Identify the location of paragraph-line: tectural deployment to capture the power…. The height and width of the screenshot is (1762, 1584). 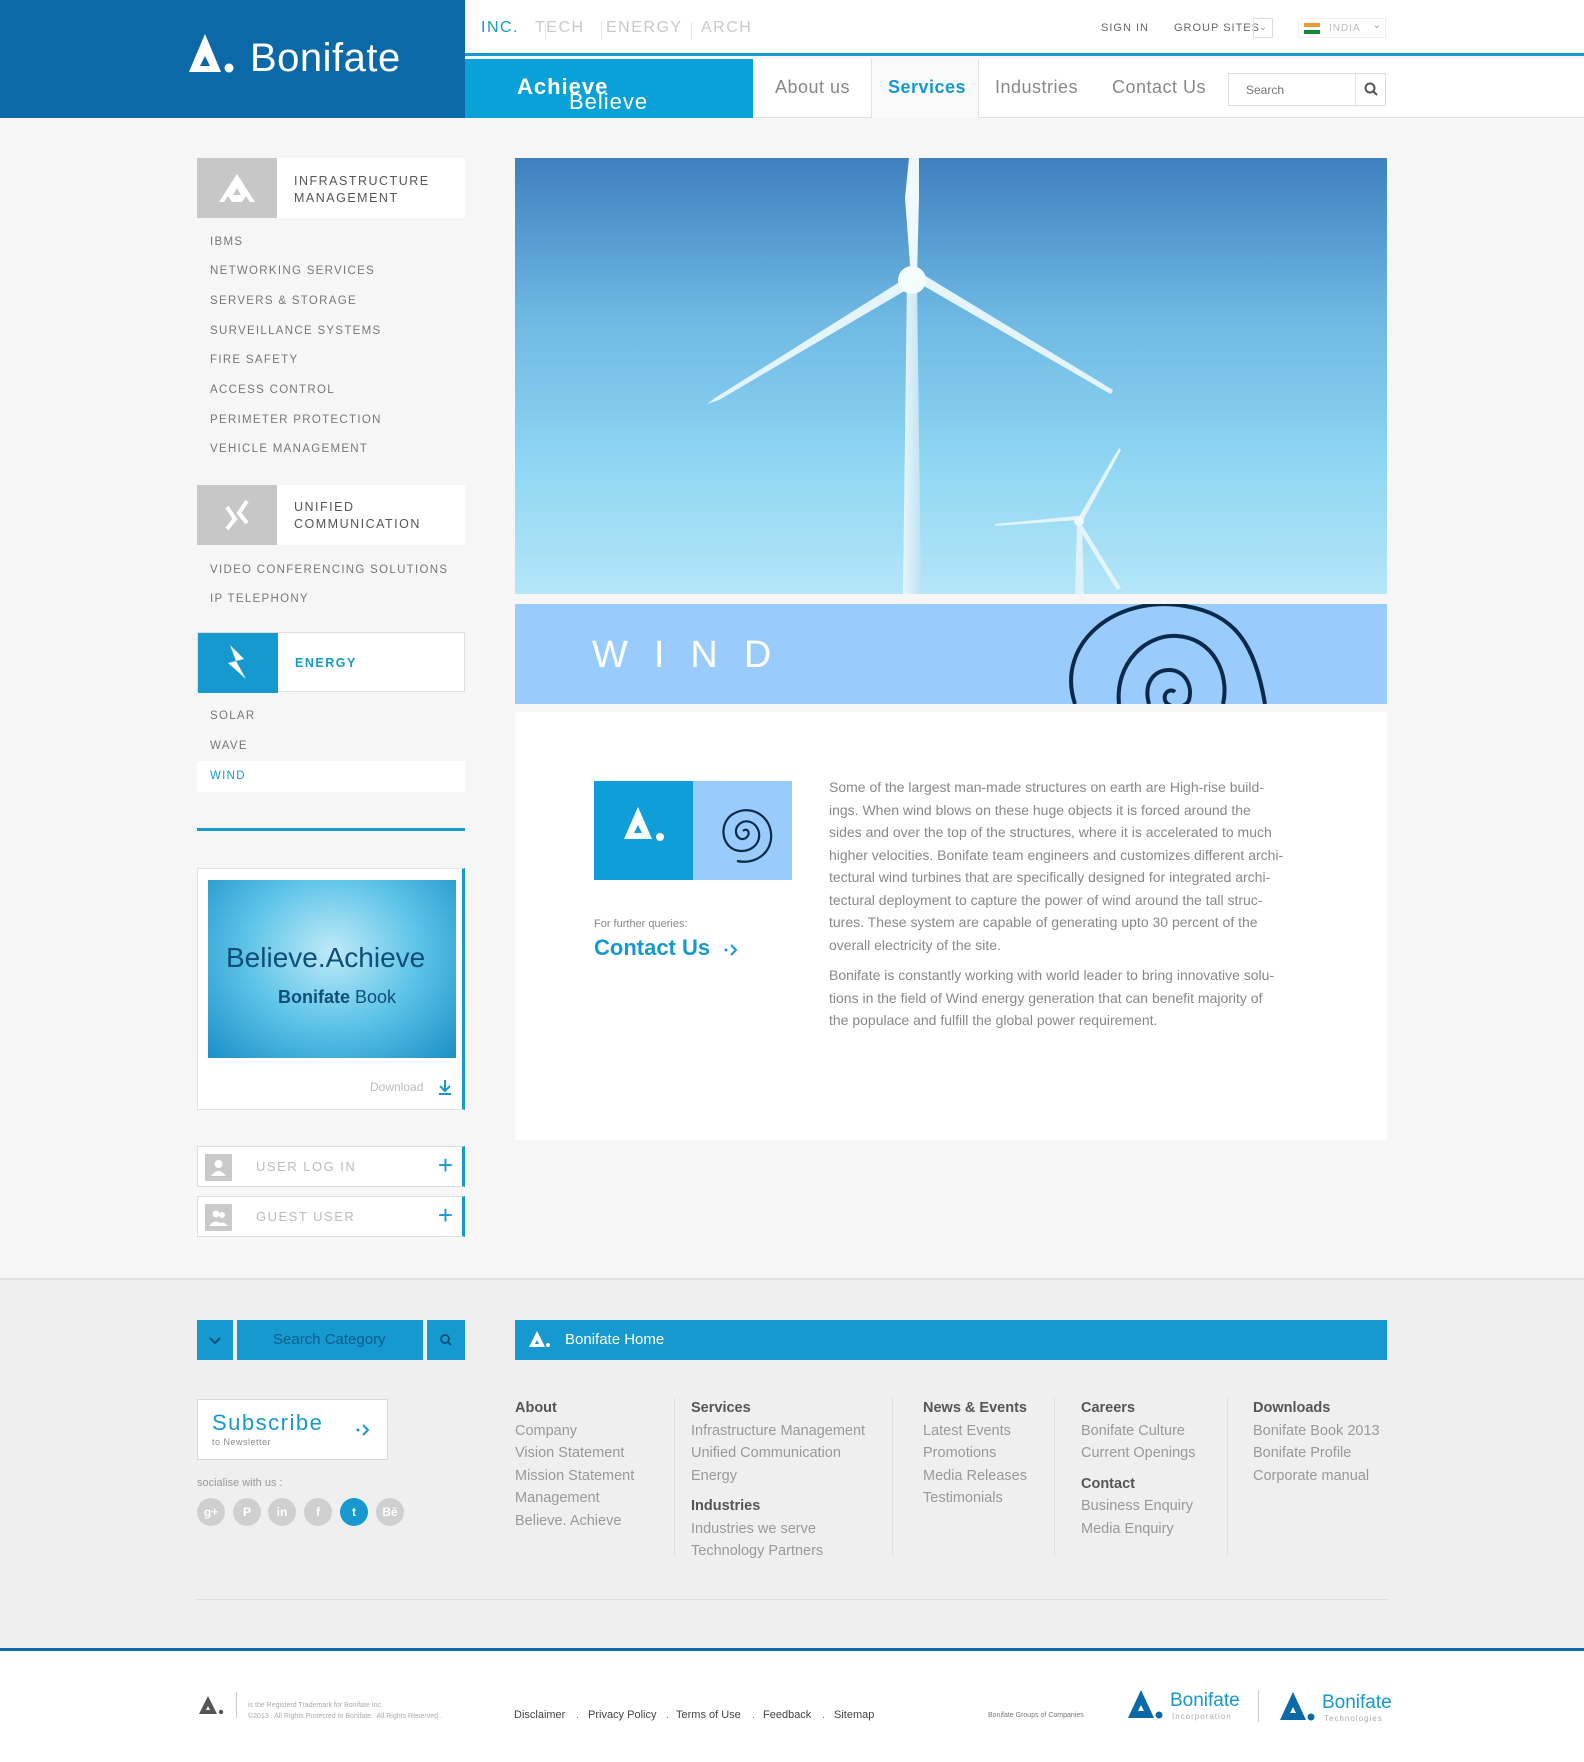
(1046, 899).